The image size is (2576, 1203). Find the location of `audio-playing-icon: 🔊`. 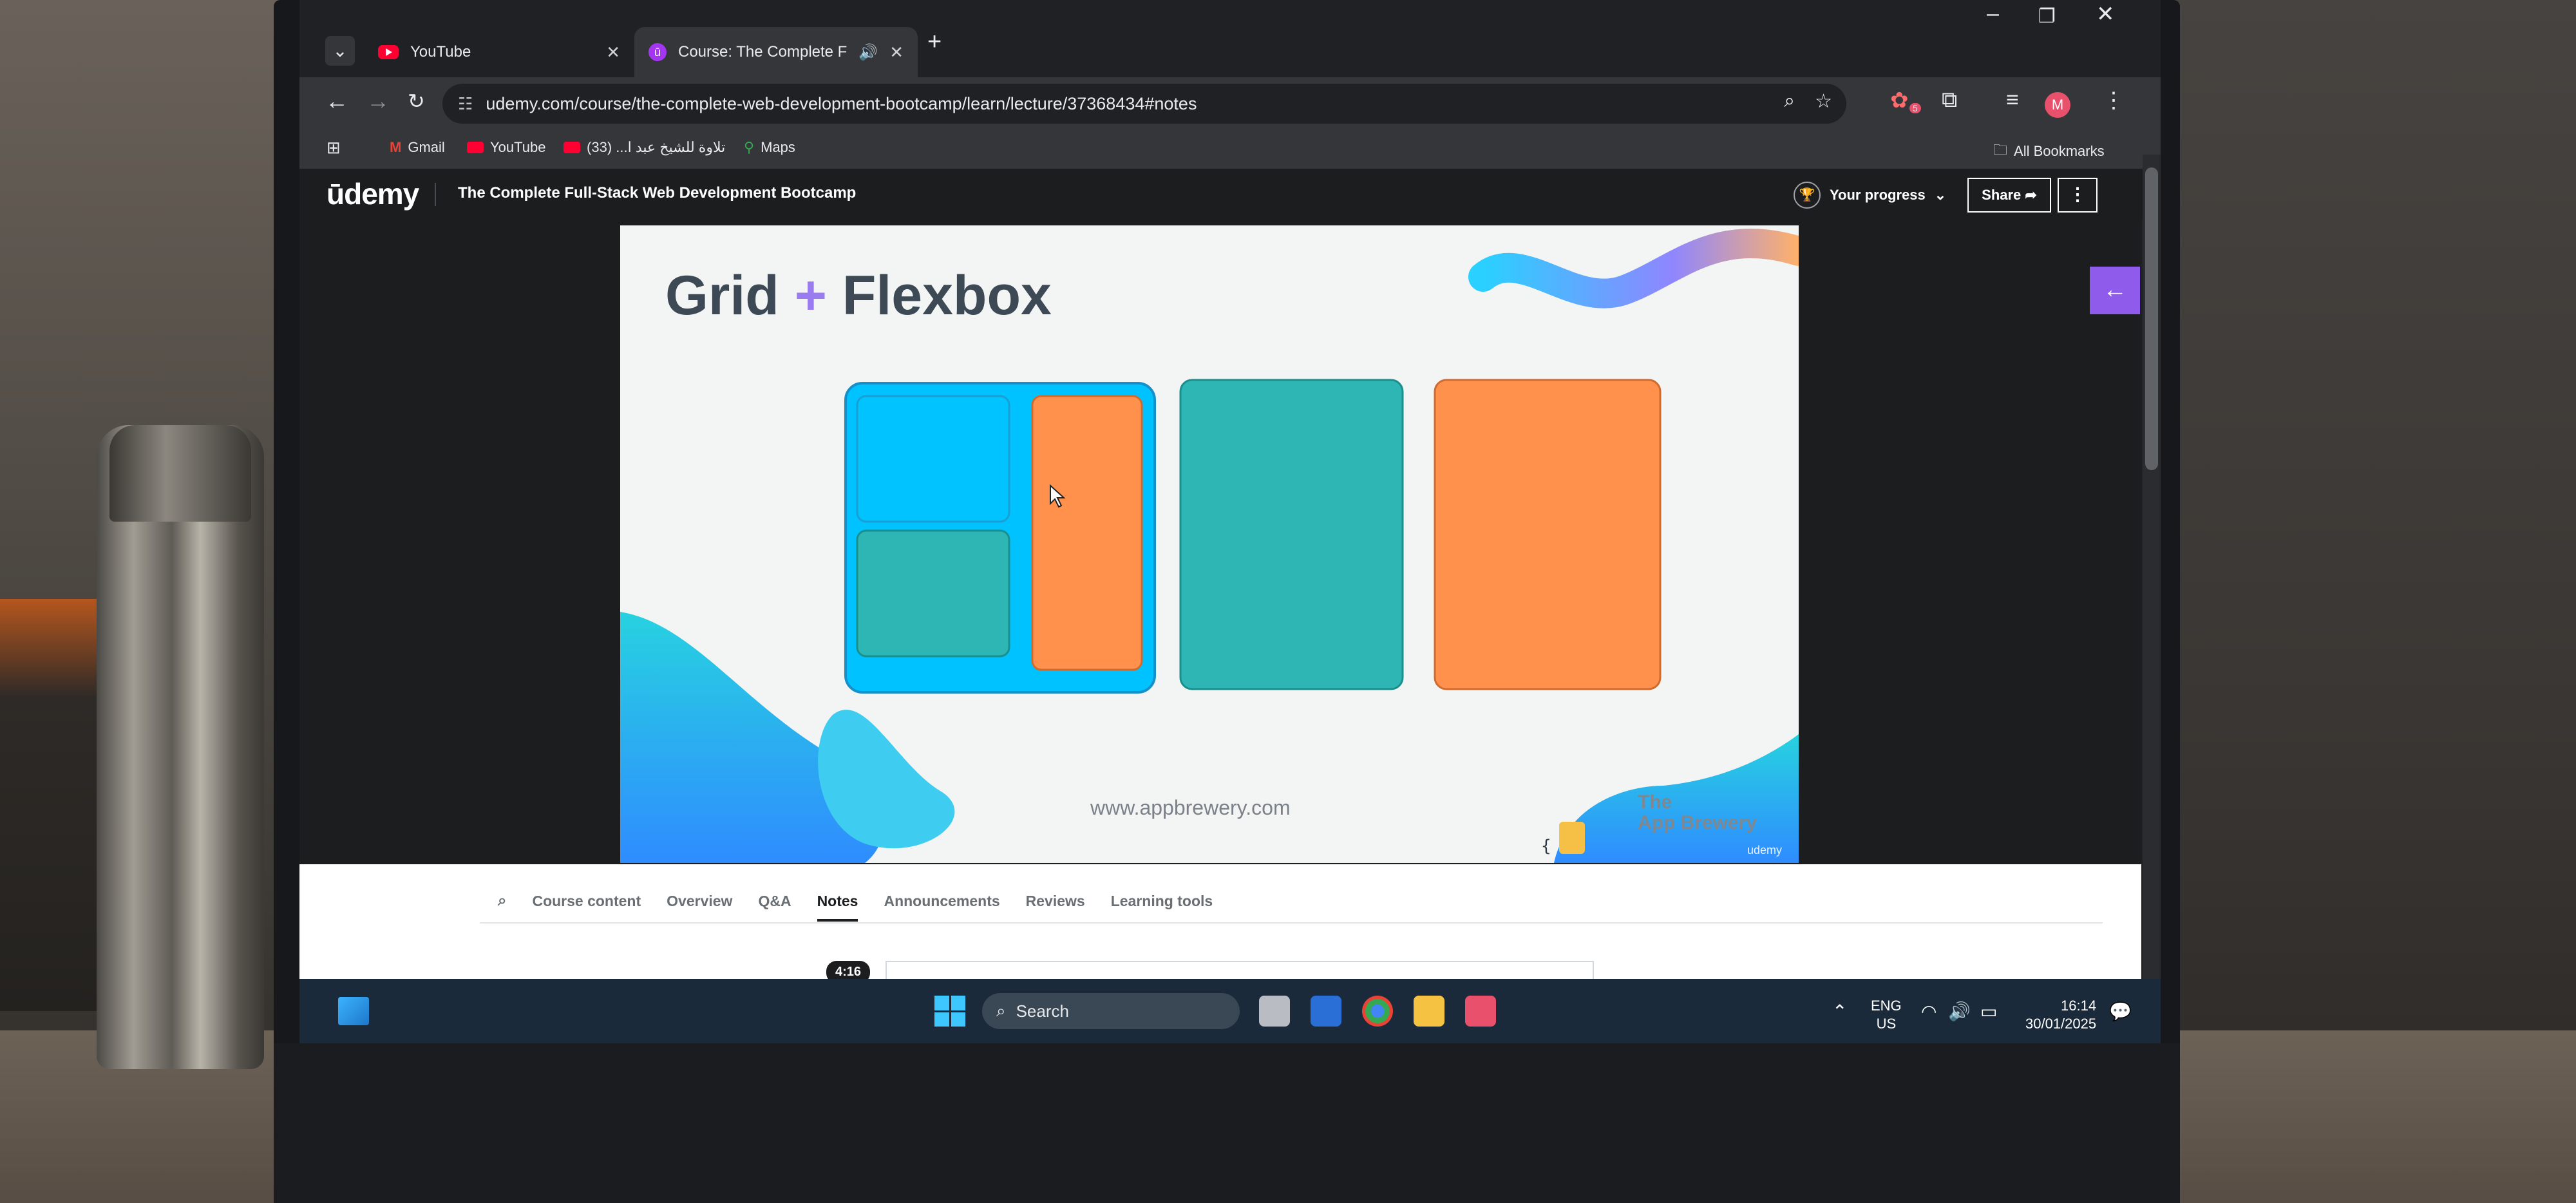

audio-playing-icon: 🔊 is located at coordinates (868, 52).